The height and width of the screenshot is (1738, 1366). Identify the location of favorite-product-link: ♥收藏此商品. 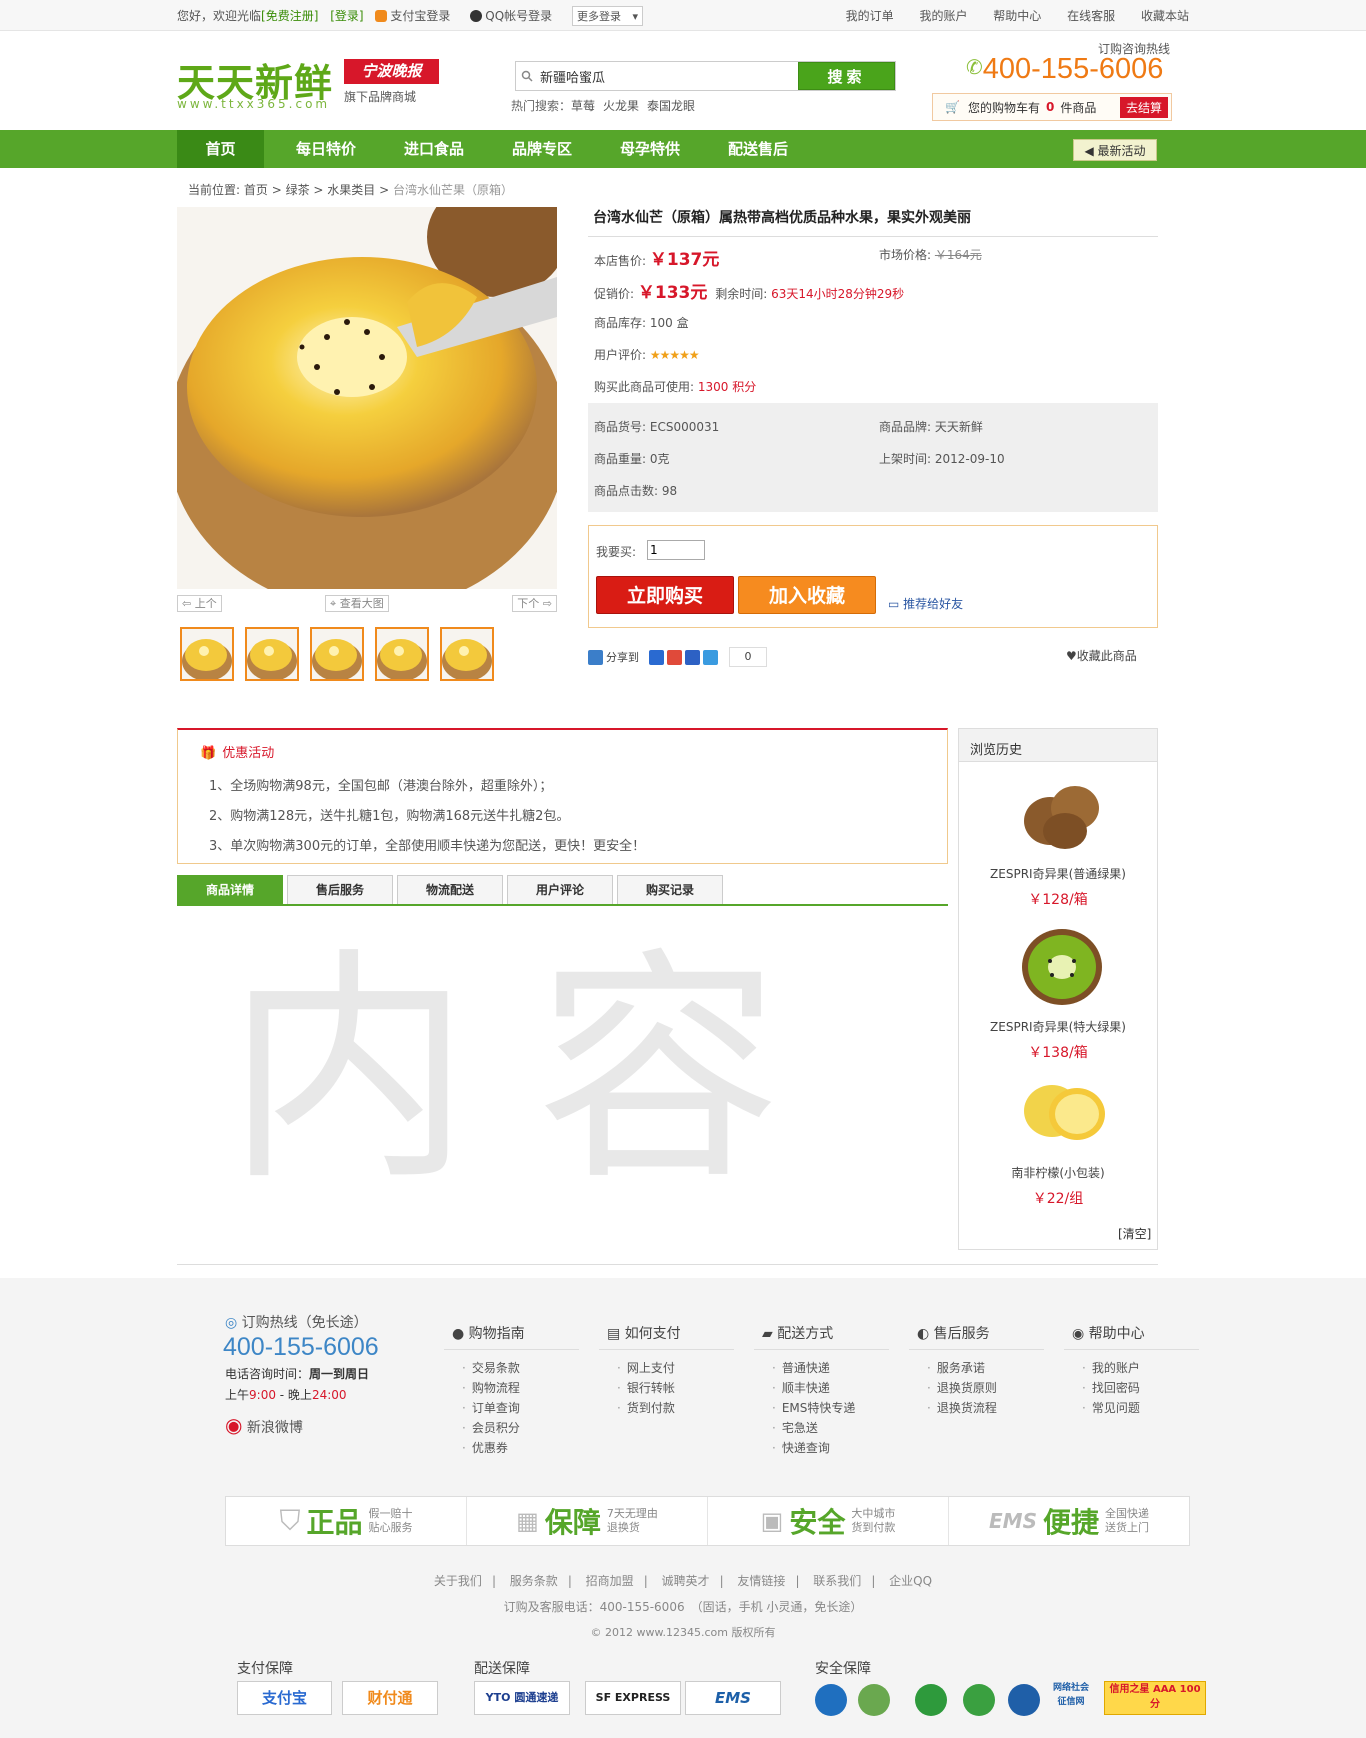
(1101, 655).